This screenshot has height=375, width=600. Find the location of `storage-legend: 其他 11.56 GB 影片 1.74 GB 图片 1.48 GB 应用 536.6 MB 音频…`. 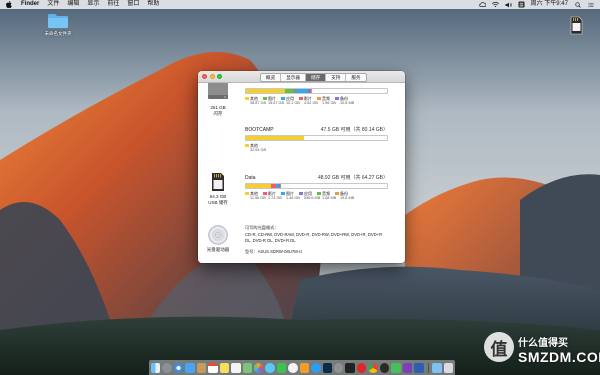

storage-legend: 其他 11.56 GB 影片 1.74 GB 图片 1.48 GB 应用 536.6 MB 音频… is located at coordinates (316, 196).